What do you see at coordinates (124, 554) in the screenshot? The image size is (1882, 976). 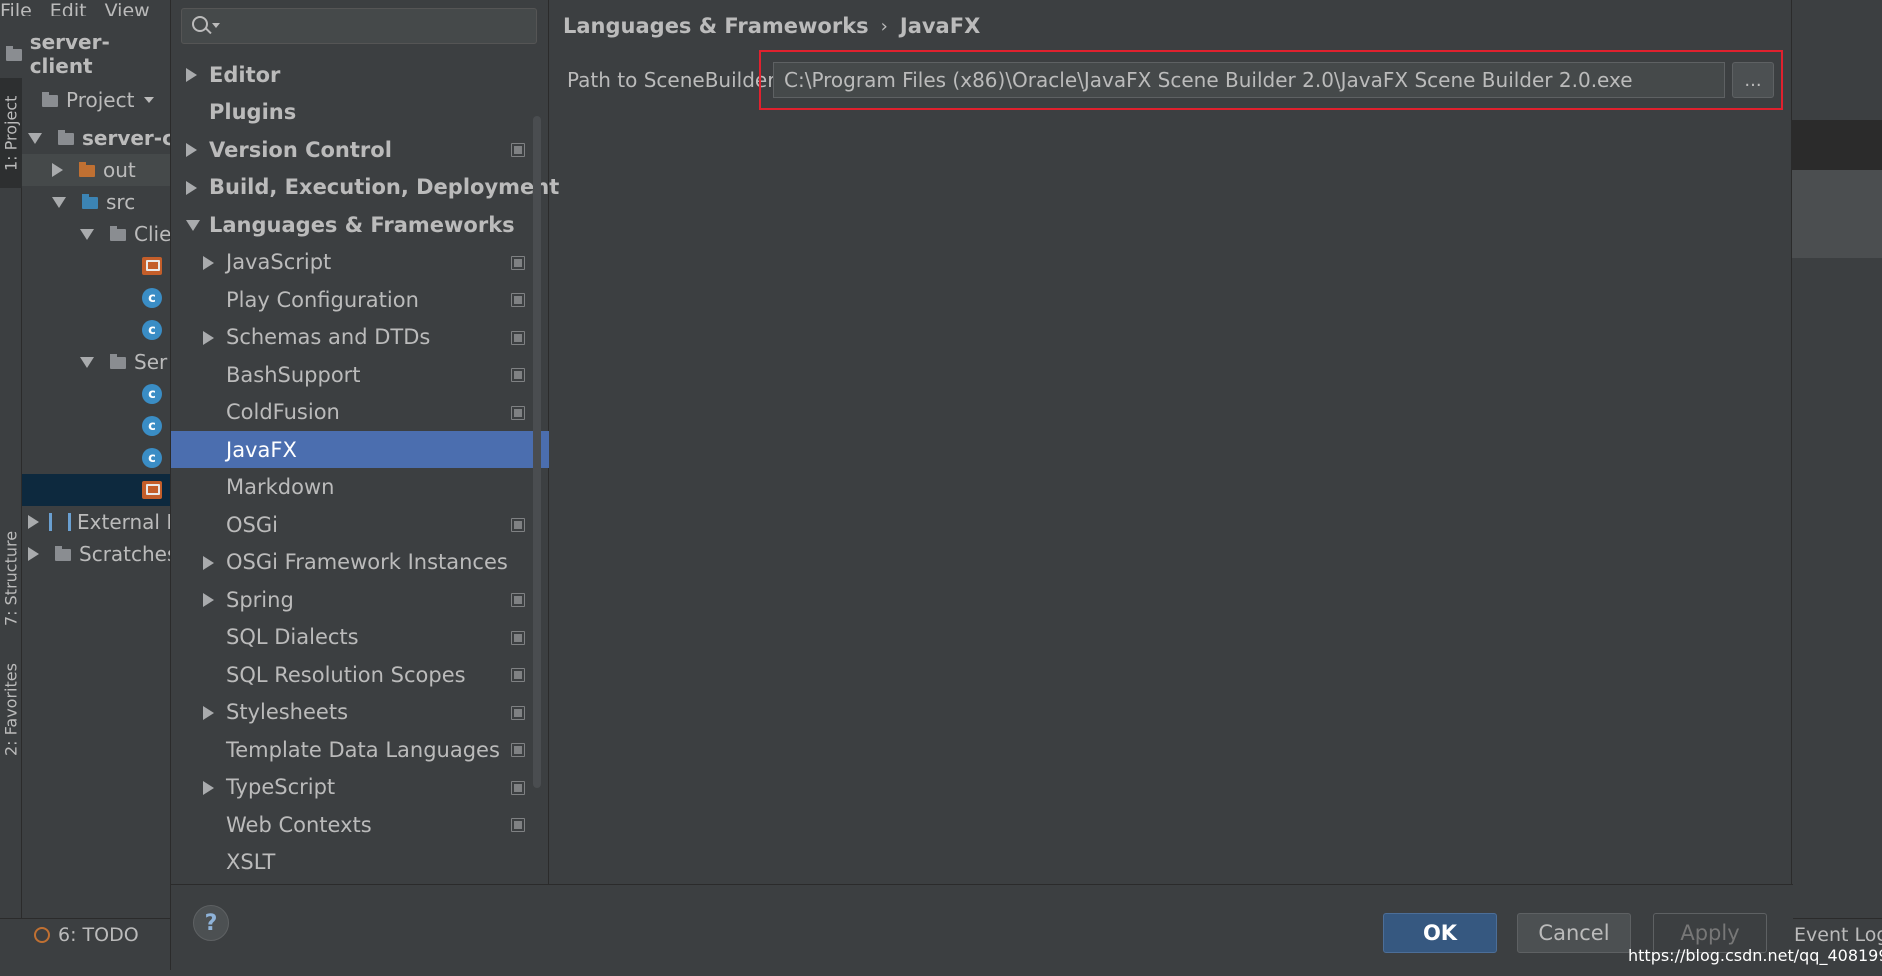 I see `tree-scratches-label: Scratches` at bounding box center [124, 554].